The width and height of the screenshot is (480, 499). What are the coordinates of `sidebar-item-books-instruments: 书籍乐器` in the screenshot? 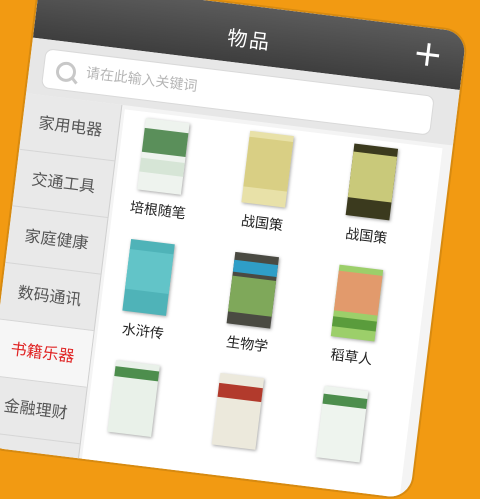 It's located at (47, 353).